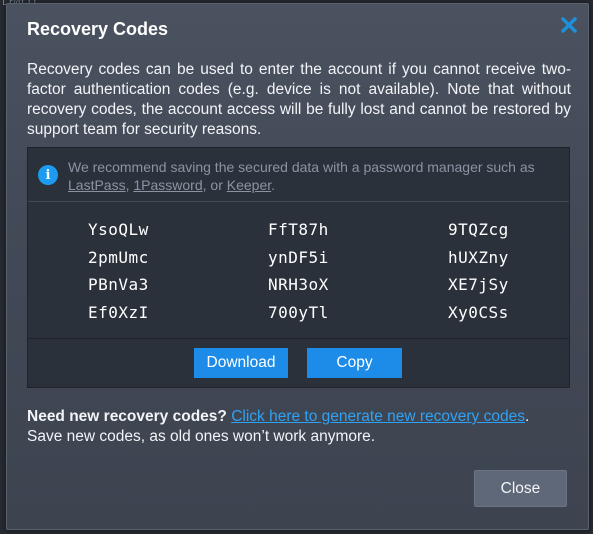 This screenshot has width=593, height=534. I want to click on 1password-link: 1Password, so click(167, 185).